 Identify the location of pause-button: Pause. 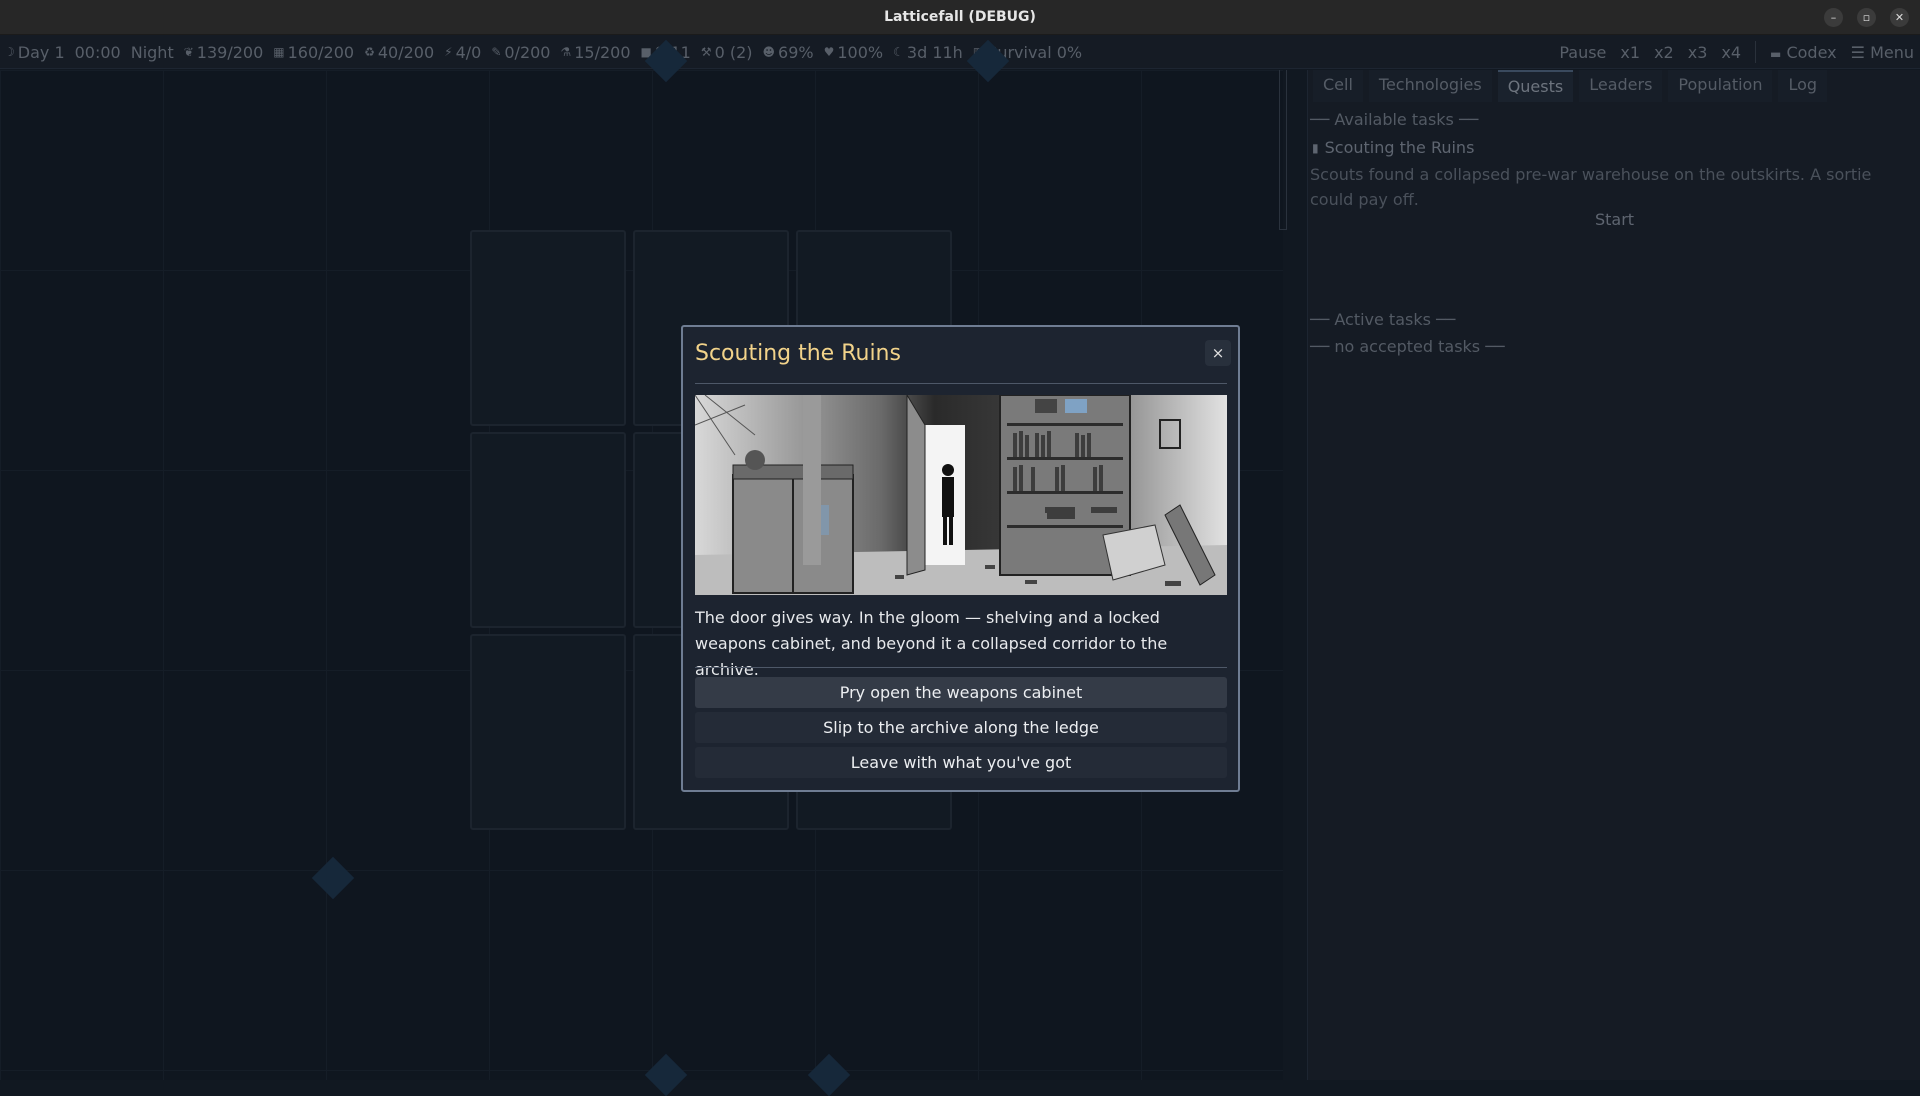
(1582, 52).